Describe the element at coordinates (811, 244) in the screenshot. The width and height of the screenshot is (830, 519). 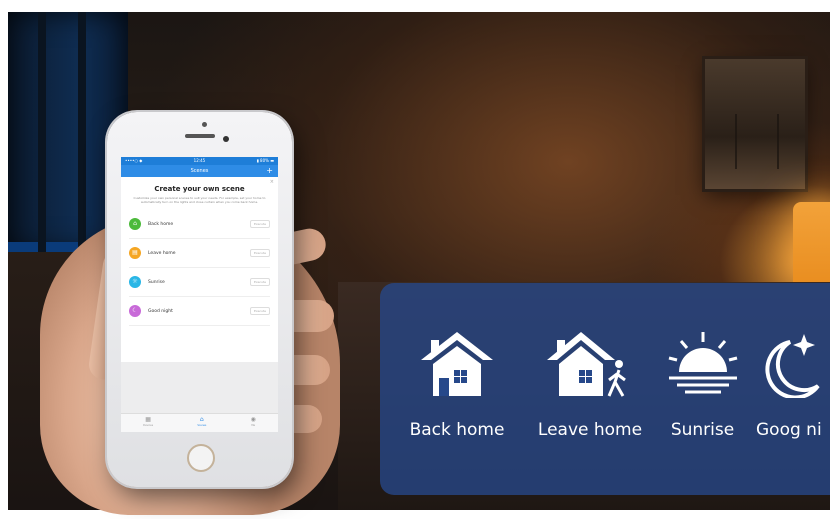
I see `lamp` at that location.